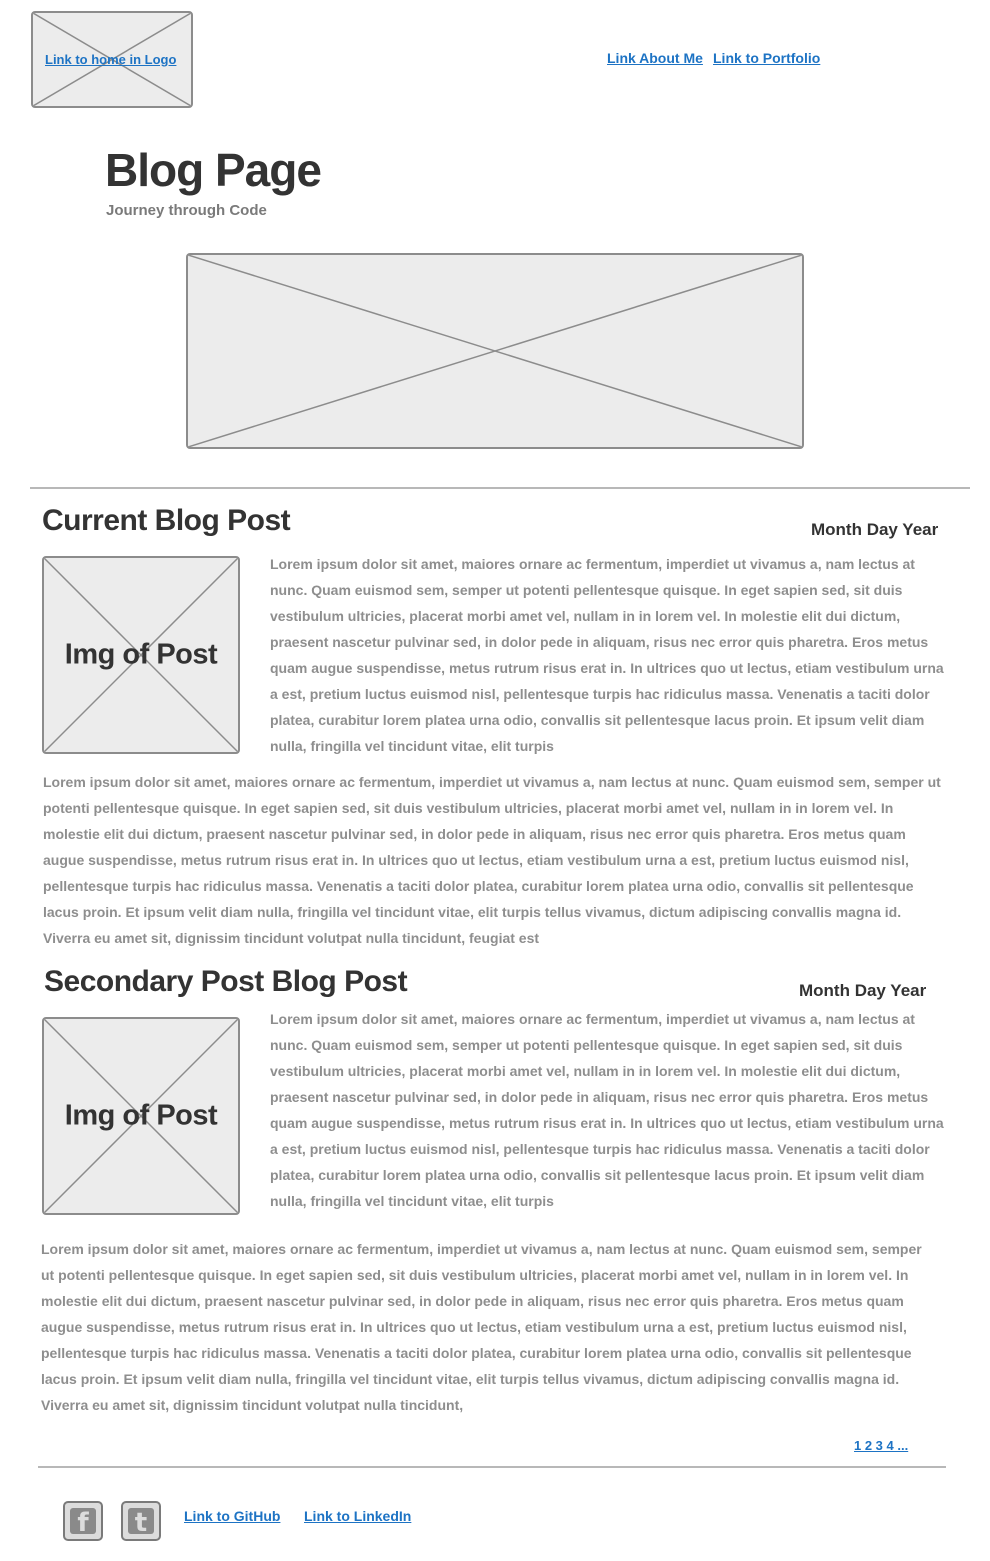  What do you see at coordinates (83, 1521) in the screenshot?
I see `facebook-icon: f` at bounding box center [83, 1521].